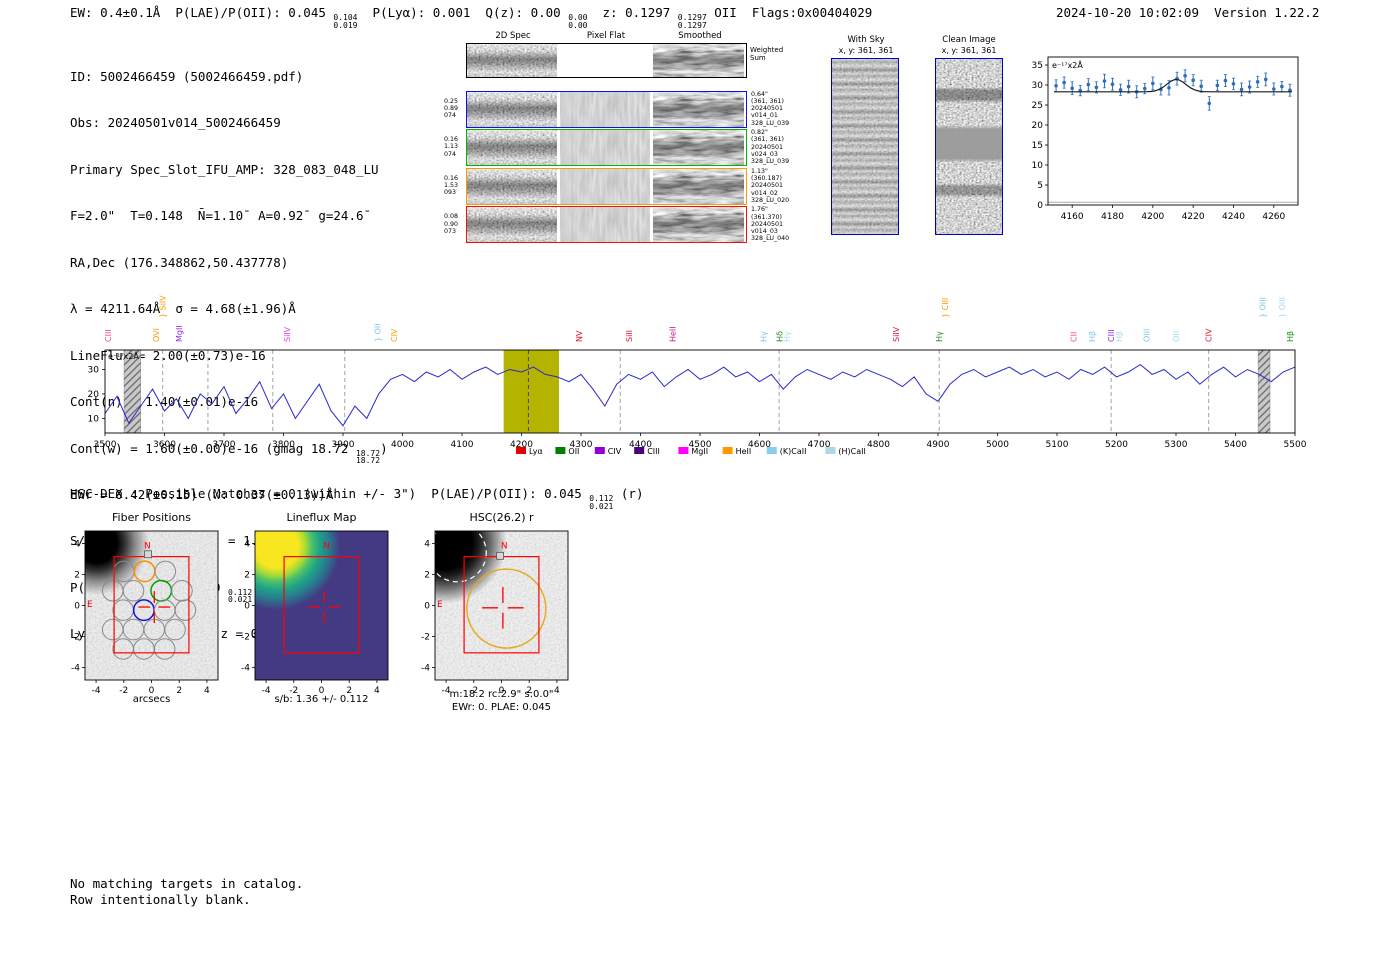 The image size is (1400, 953). I want to click on svg-text: 3900, so click(343, 445).